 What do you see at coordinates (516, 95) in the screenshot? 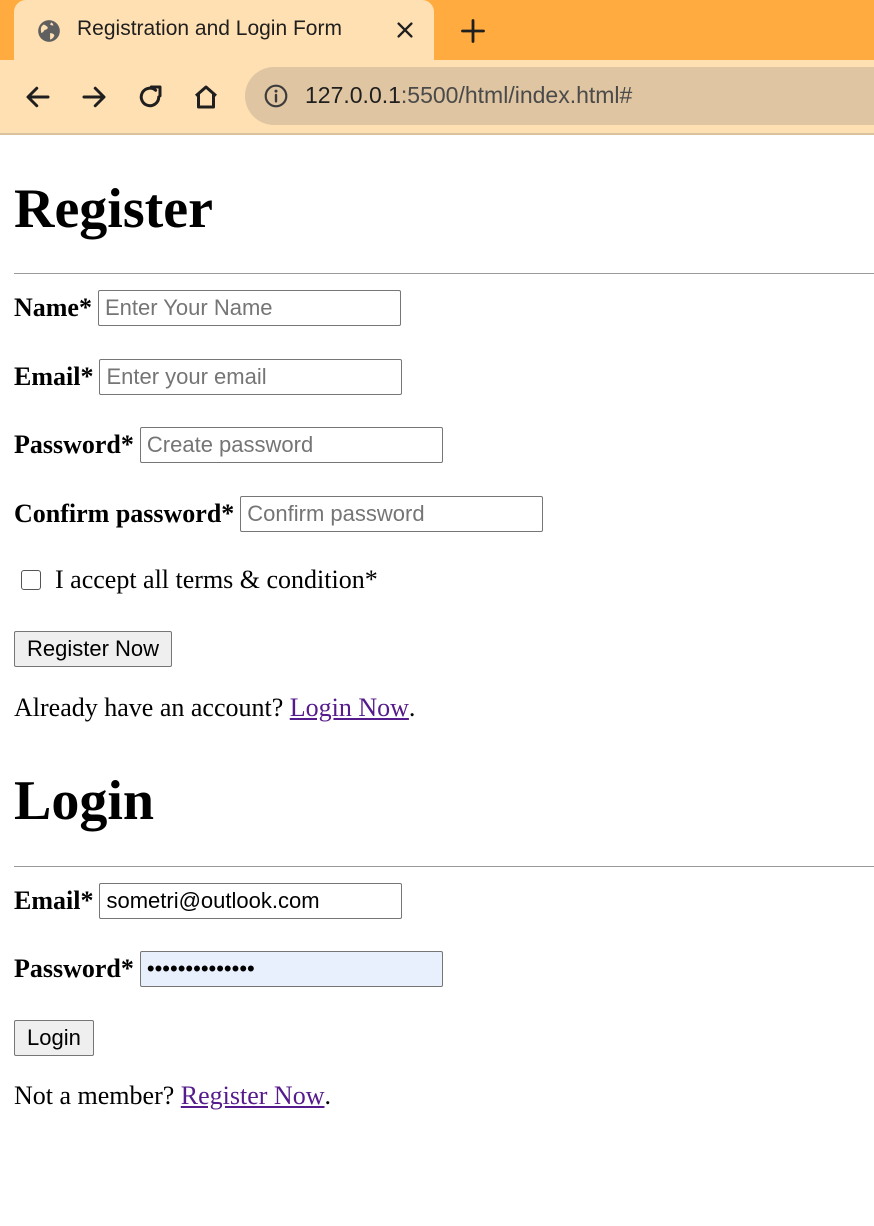
I see `url-path: :5500/html/index.html#` at bounding box center [516, 95].